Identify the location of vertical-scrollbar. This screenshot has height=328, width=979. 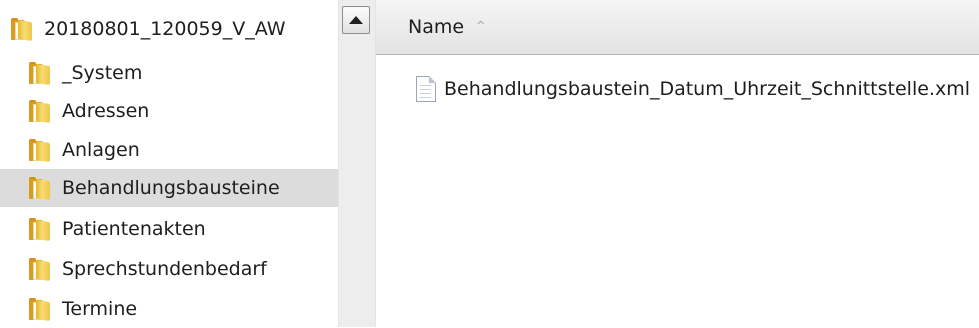
(357, 163).